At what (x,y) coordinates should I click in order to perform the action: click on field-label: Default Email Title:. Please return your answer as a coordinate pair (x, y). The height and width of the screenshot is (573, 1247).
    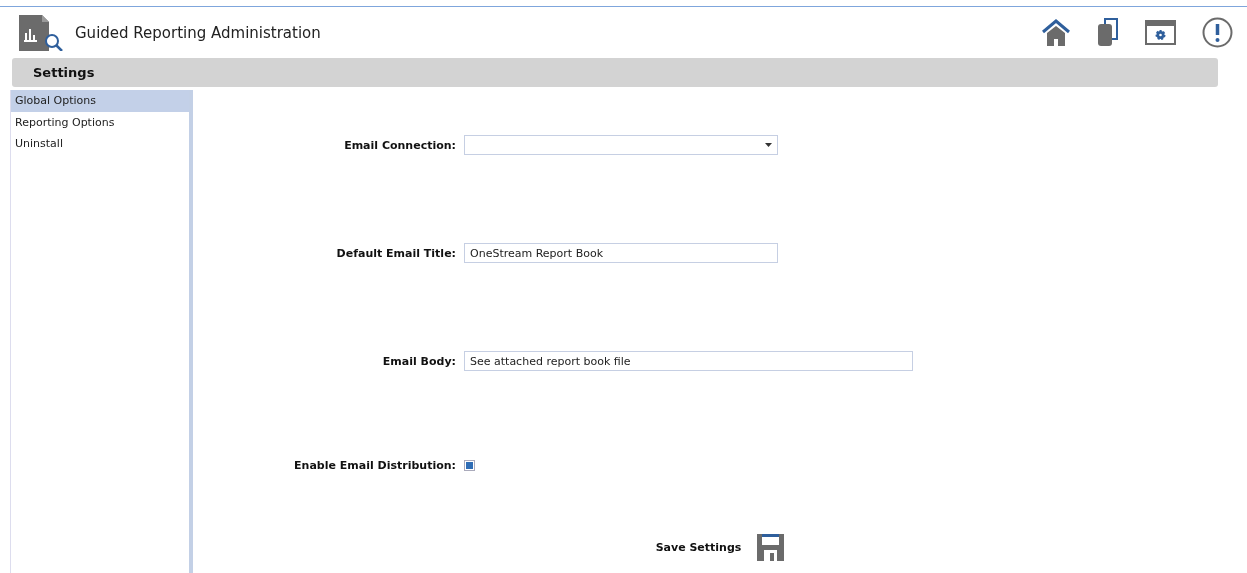
    Looking at the image, I should click on (395, 253).